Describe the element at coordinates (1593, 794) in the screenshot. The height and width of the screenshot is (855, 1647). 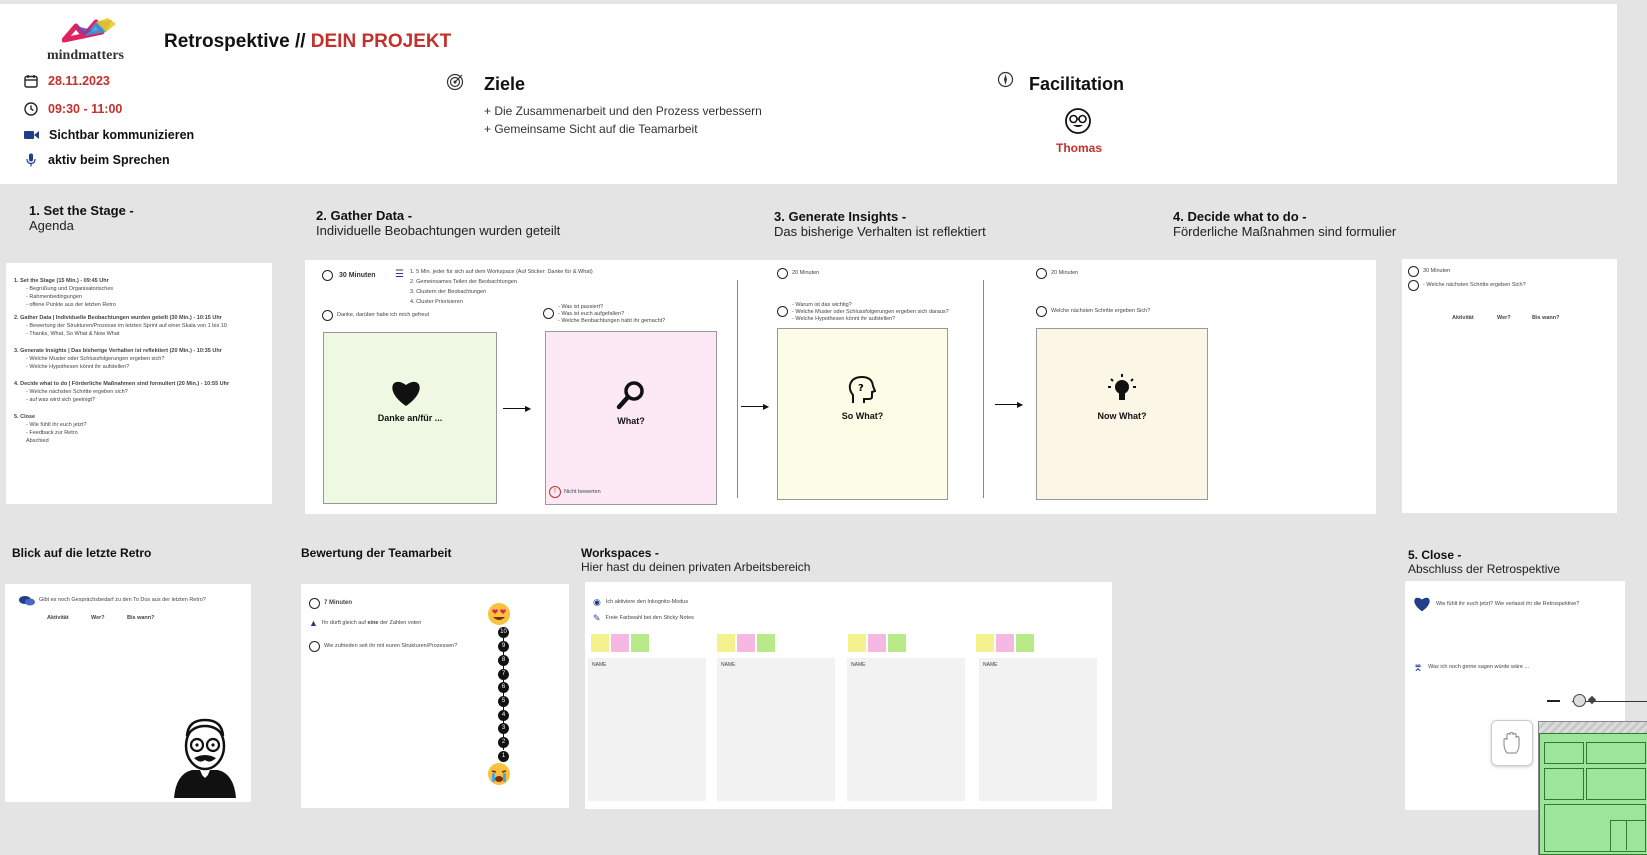
I see `minimap-viewport` at that location.